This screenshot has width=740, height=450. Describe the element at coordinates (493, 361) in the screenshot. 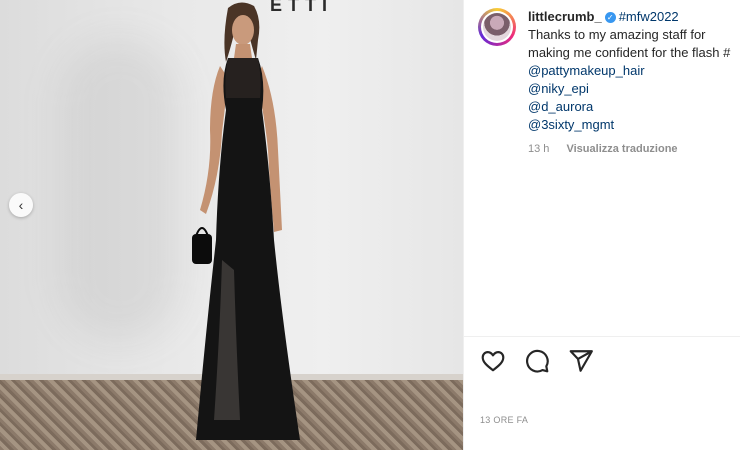

I see `heart-icon` at that location.